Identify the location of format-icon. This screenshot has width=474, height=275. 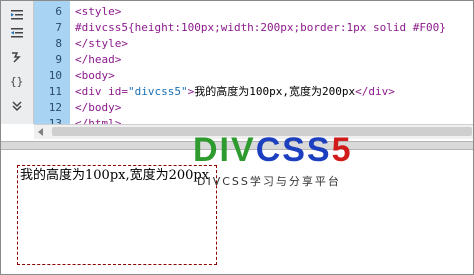
(17, 57).